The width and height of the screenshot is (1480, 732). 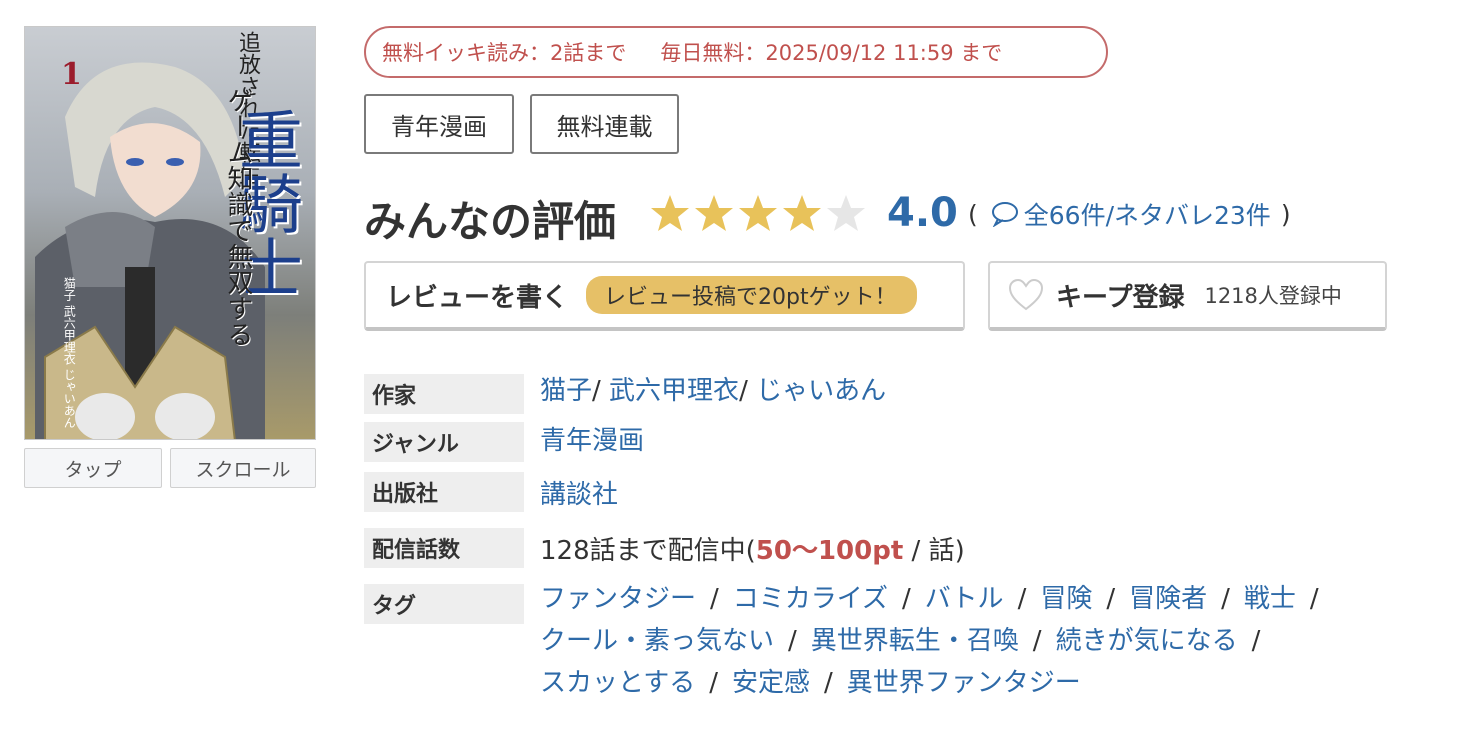 What do you see at coordinates (648, 551) in the screenshot?
I see `episodes-prefix: 128話まで配信中(` at bounding box center [648, 551].